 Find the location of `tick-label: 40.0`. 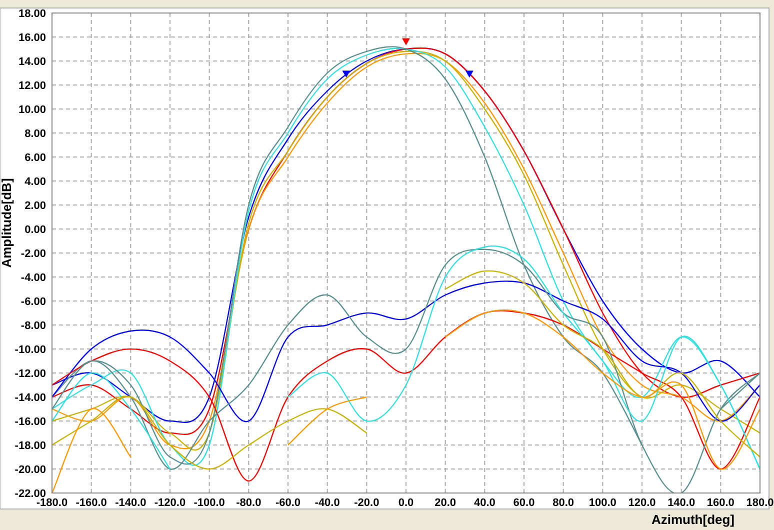

tick-label: 40.0 is located at coordinates (485, 503).